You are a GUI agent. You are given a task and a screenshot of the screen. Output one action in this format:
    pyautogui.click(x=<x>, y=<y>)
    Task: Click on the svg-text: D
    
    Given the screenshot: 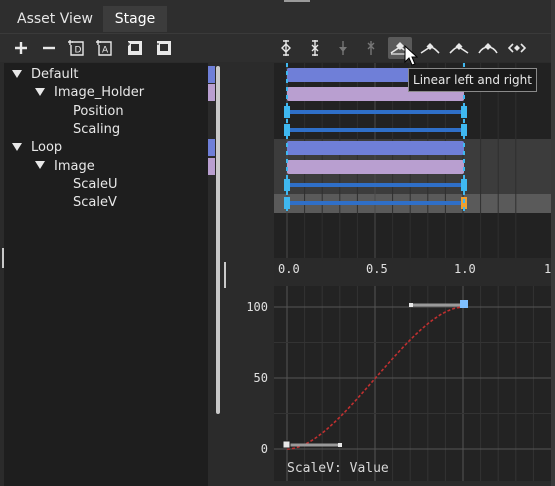 What is the action you would take?
    pyautogui.click(x=78, y=51)
    